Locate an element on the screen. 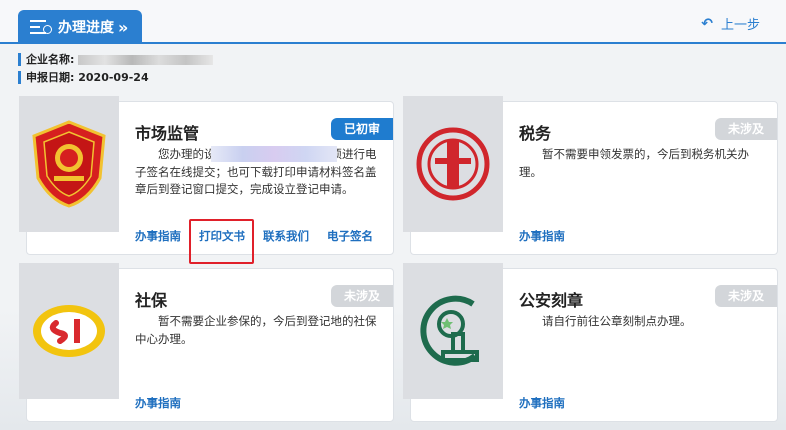 The width and height of the screenshot is (786, 430). status-badge: 已初审 is located at coordinates (362, 129).